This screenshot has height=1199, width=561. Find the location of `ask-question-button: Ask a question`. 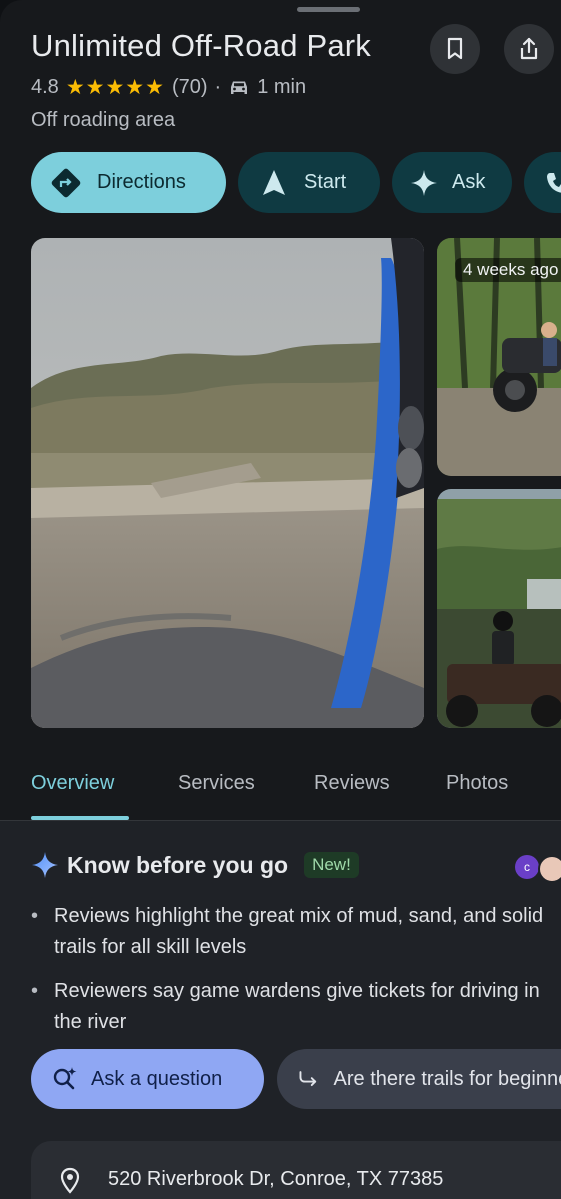

ask-question-button: Ask a question is located at coordinates (147, 1079).